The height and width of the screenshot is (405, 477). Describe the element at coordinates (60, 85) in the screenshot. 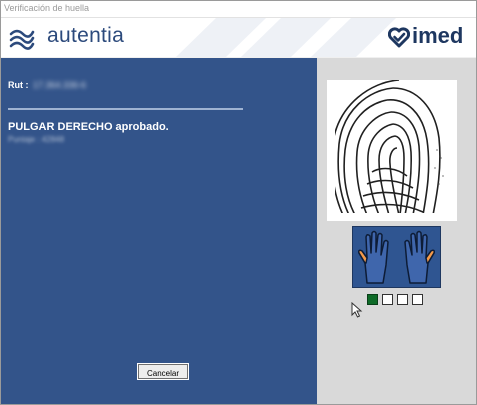

I see `rut-value: 17.364.336-6` at that location.